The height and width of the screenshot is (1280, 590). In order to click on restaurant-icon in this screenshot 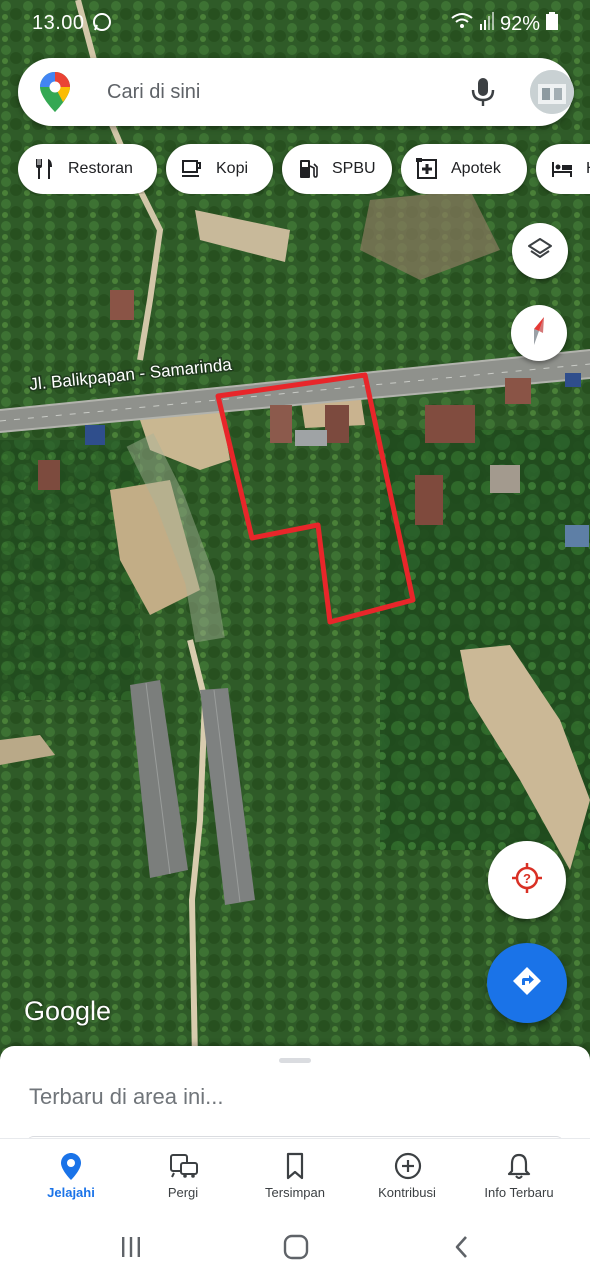, I will do `click(44, 169)`.